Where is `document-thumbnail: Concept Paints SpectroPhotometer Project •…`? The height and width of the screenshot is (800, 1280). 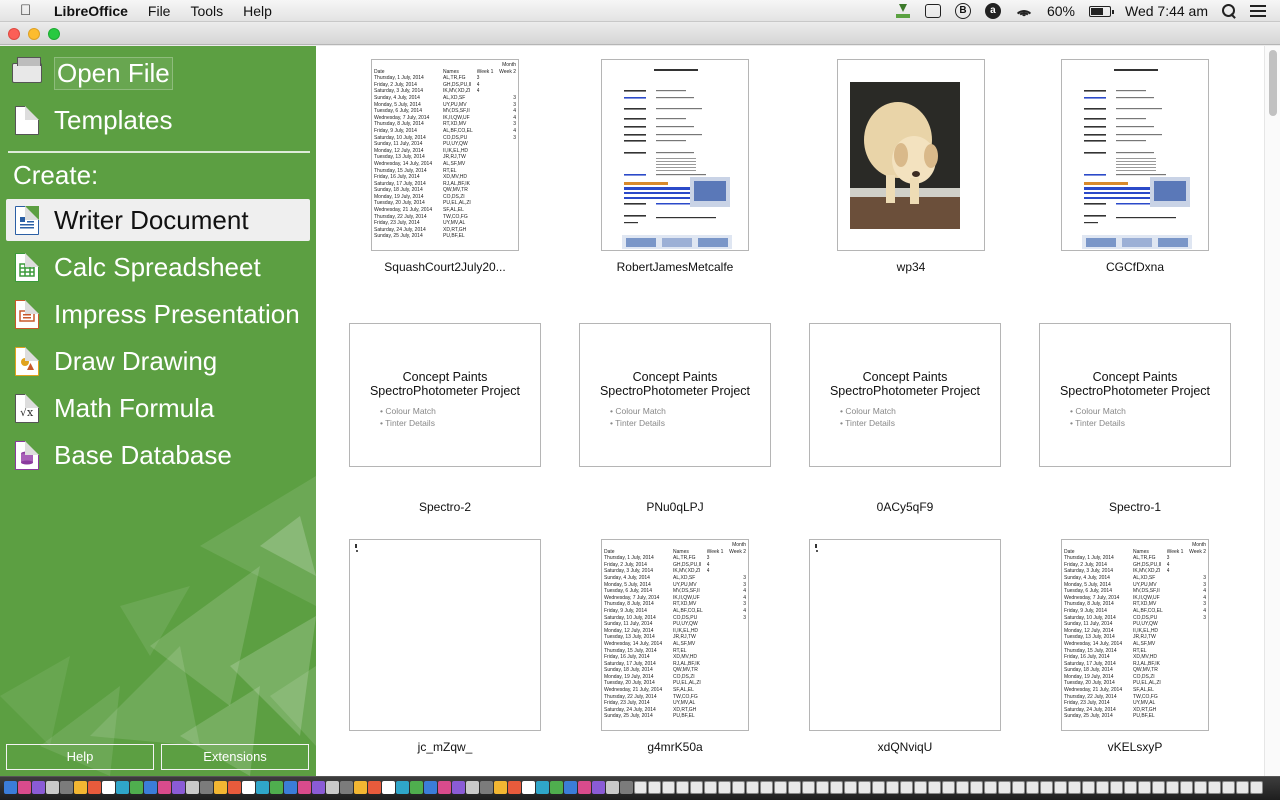
document-thumbnail: Concept Paints SpectroPhotometer Project •… is located at coordinates (1135, 395).